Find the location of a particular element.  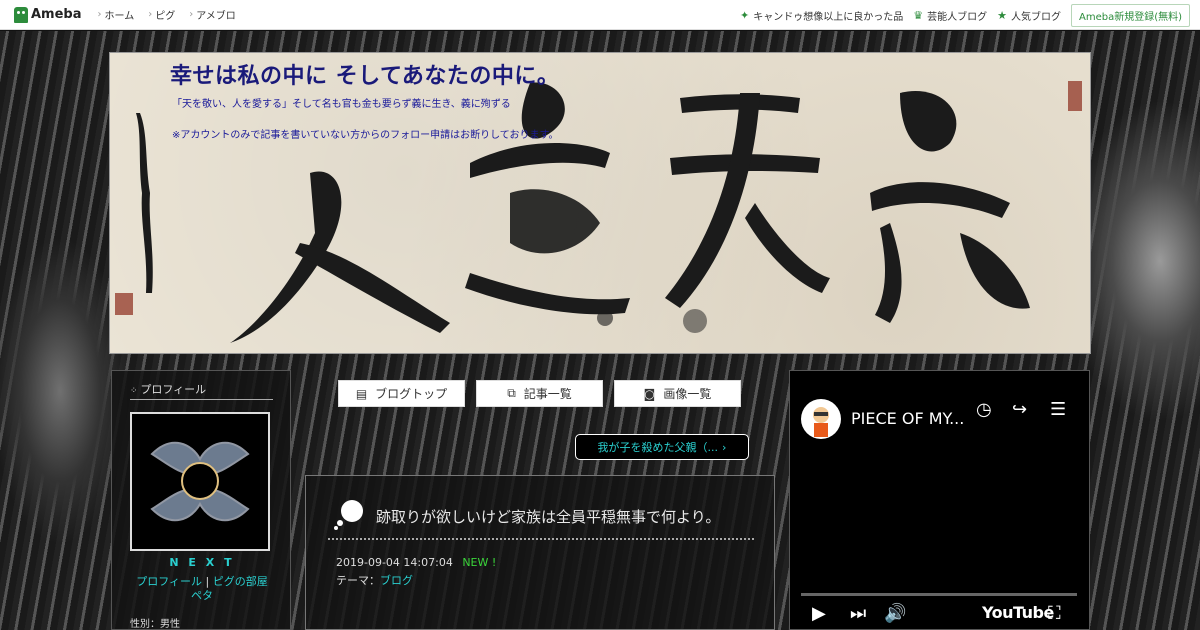

new-badge: NEW ! is located at coordinates (479, 562).